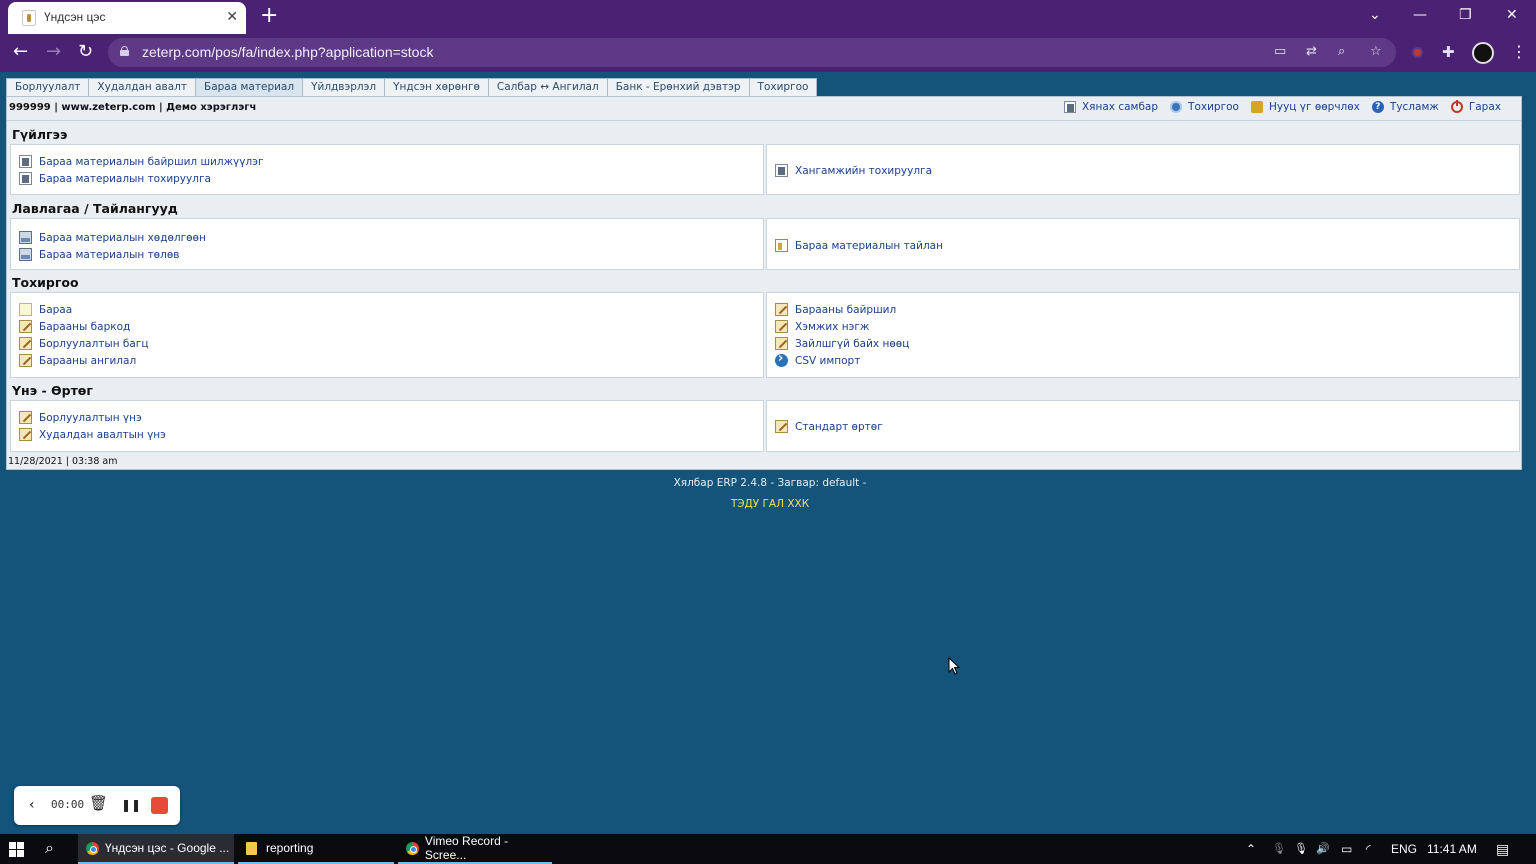 The width and height of the screenshot is (1536, 864). I want to click on dashboard-link: Хянах самбар, so click(1110, 107).